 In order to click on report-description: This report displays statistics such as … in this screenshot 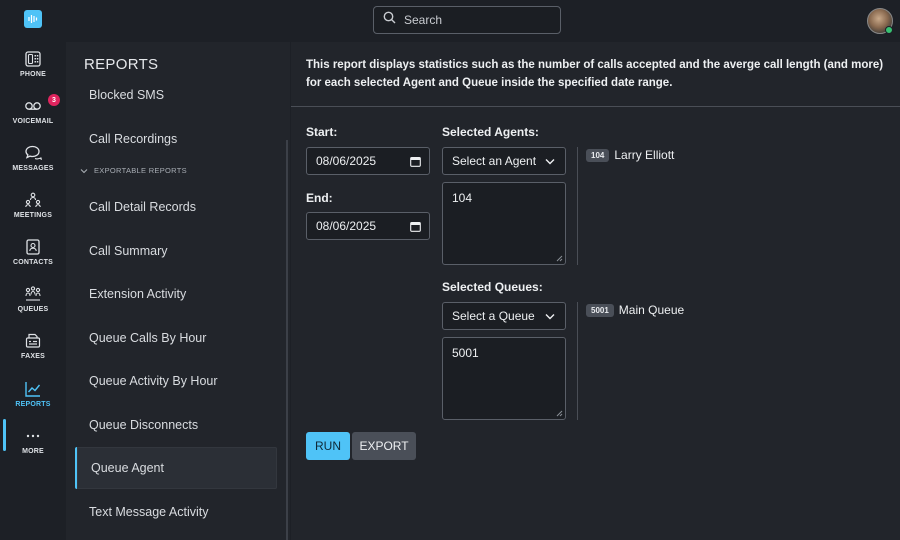, I will do `click(595, 74)`.